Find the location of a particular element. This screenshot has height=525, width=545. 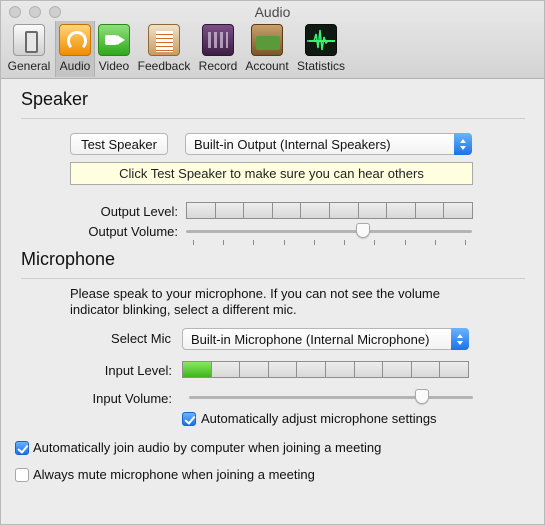

speaker-section-title: Speaker is located at coordinates (55, 99).